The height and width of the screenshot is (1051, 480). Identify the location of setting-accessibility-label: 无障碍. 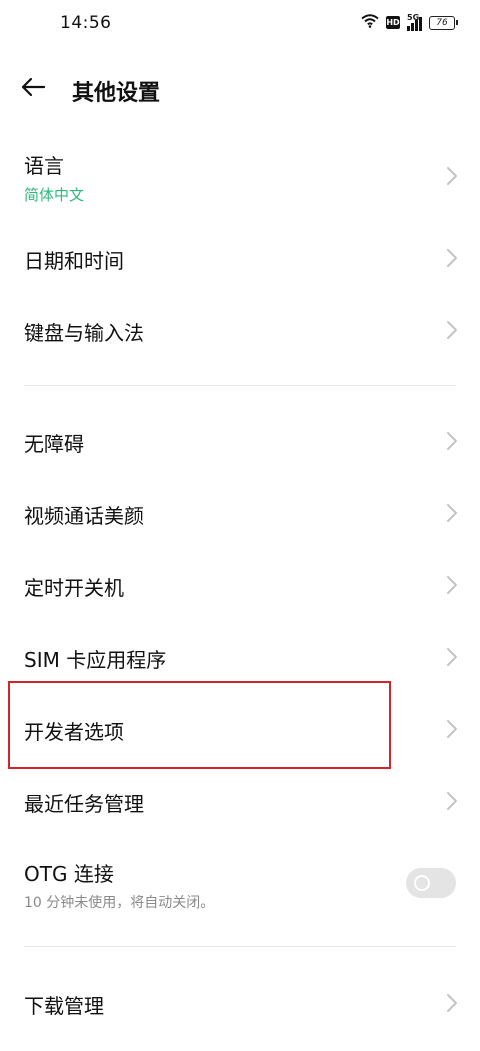
(54, 444).